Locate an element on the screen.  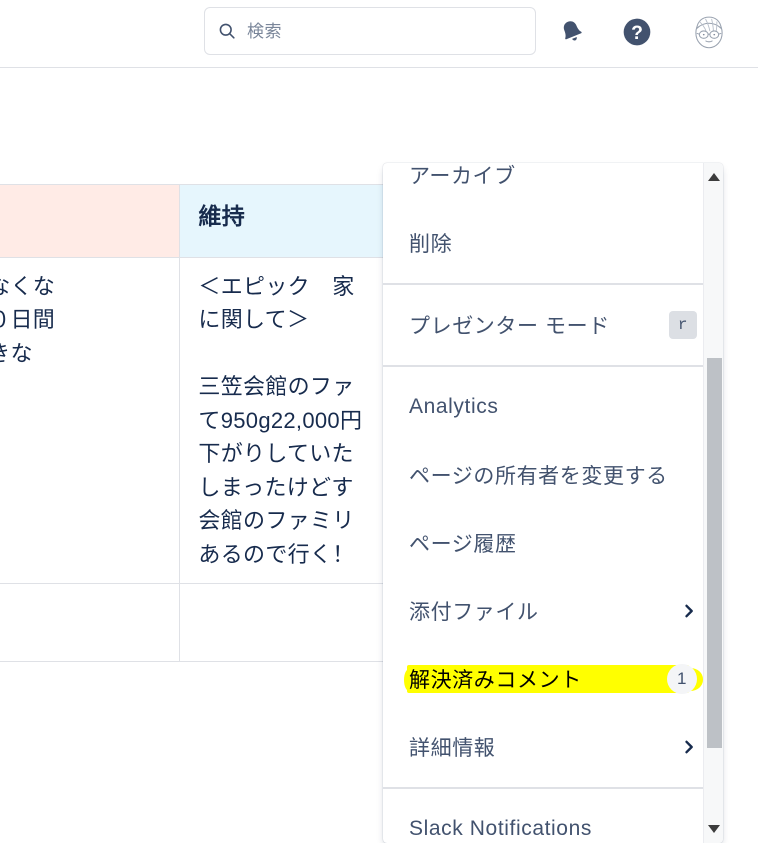
menu-item-slack-notifications: Slack Notifications is located at coordinates (553, 819).